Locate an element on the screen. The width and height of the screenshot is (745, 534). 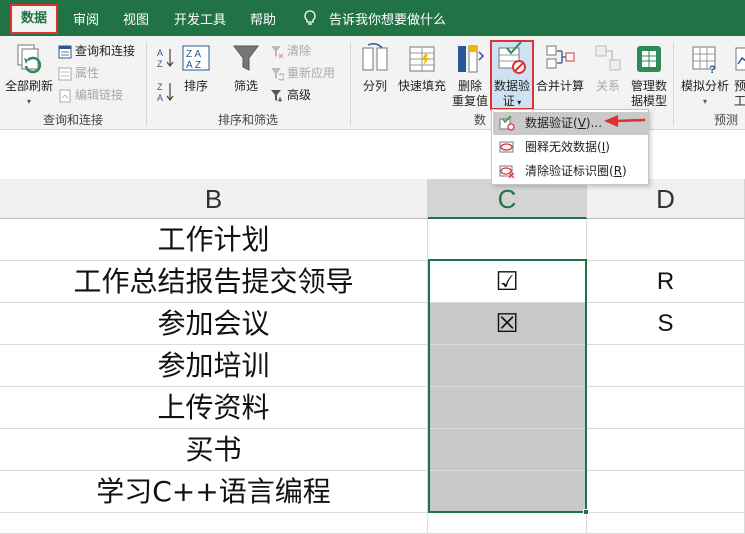
column-header-d: D is located at coordinates (666, 199).